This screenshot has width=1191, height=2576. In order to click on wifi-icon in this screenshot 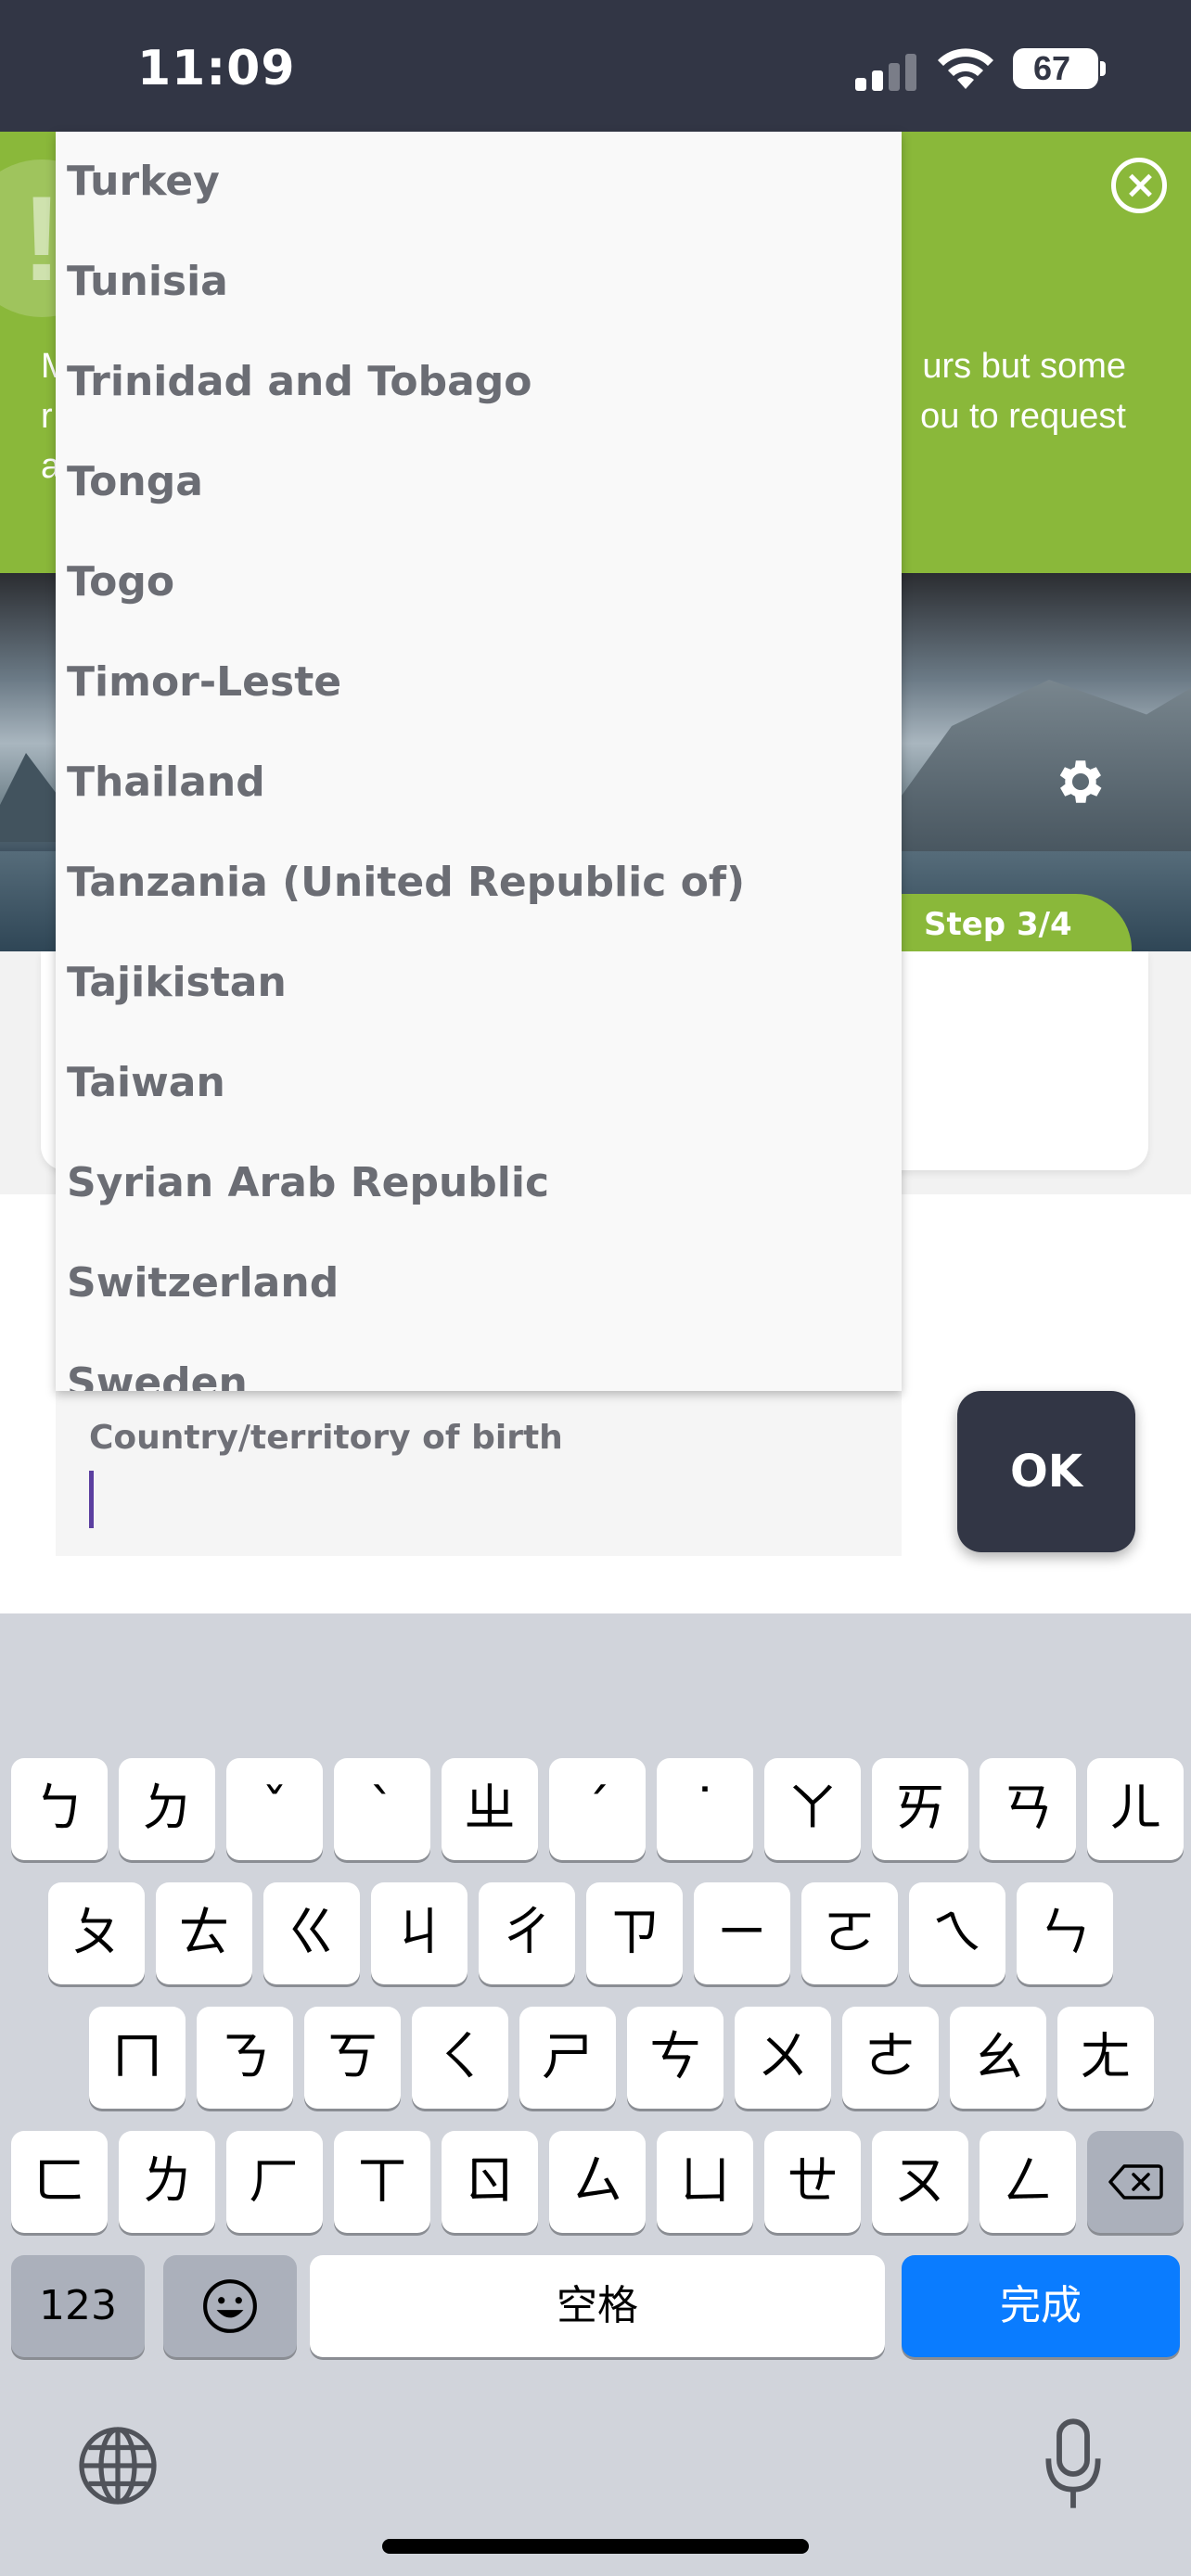, I will do `click(966, 68)`.